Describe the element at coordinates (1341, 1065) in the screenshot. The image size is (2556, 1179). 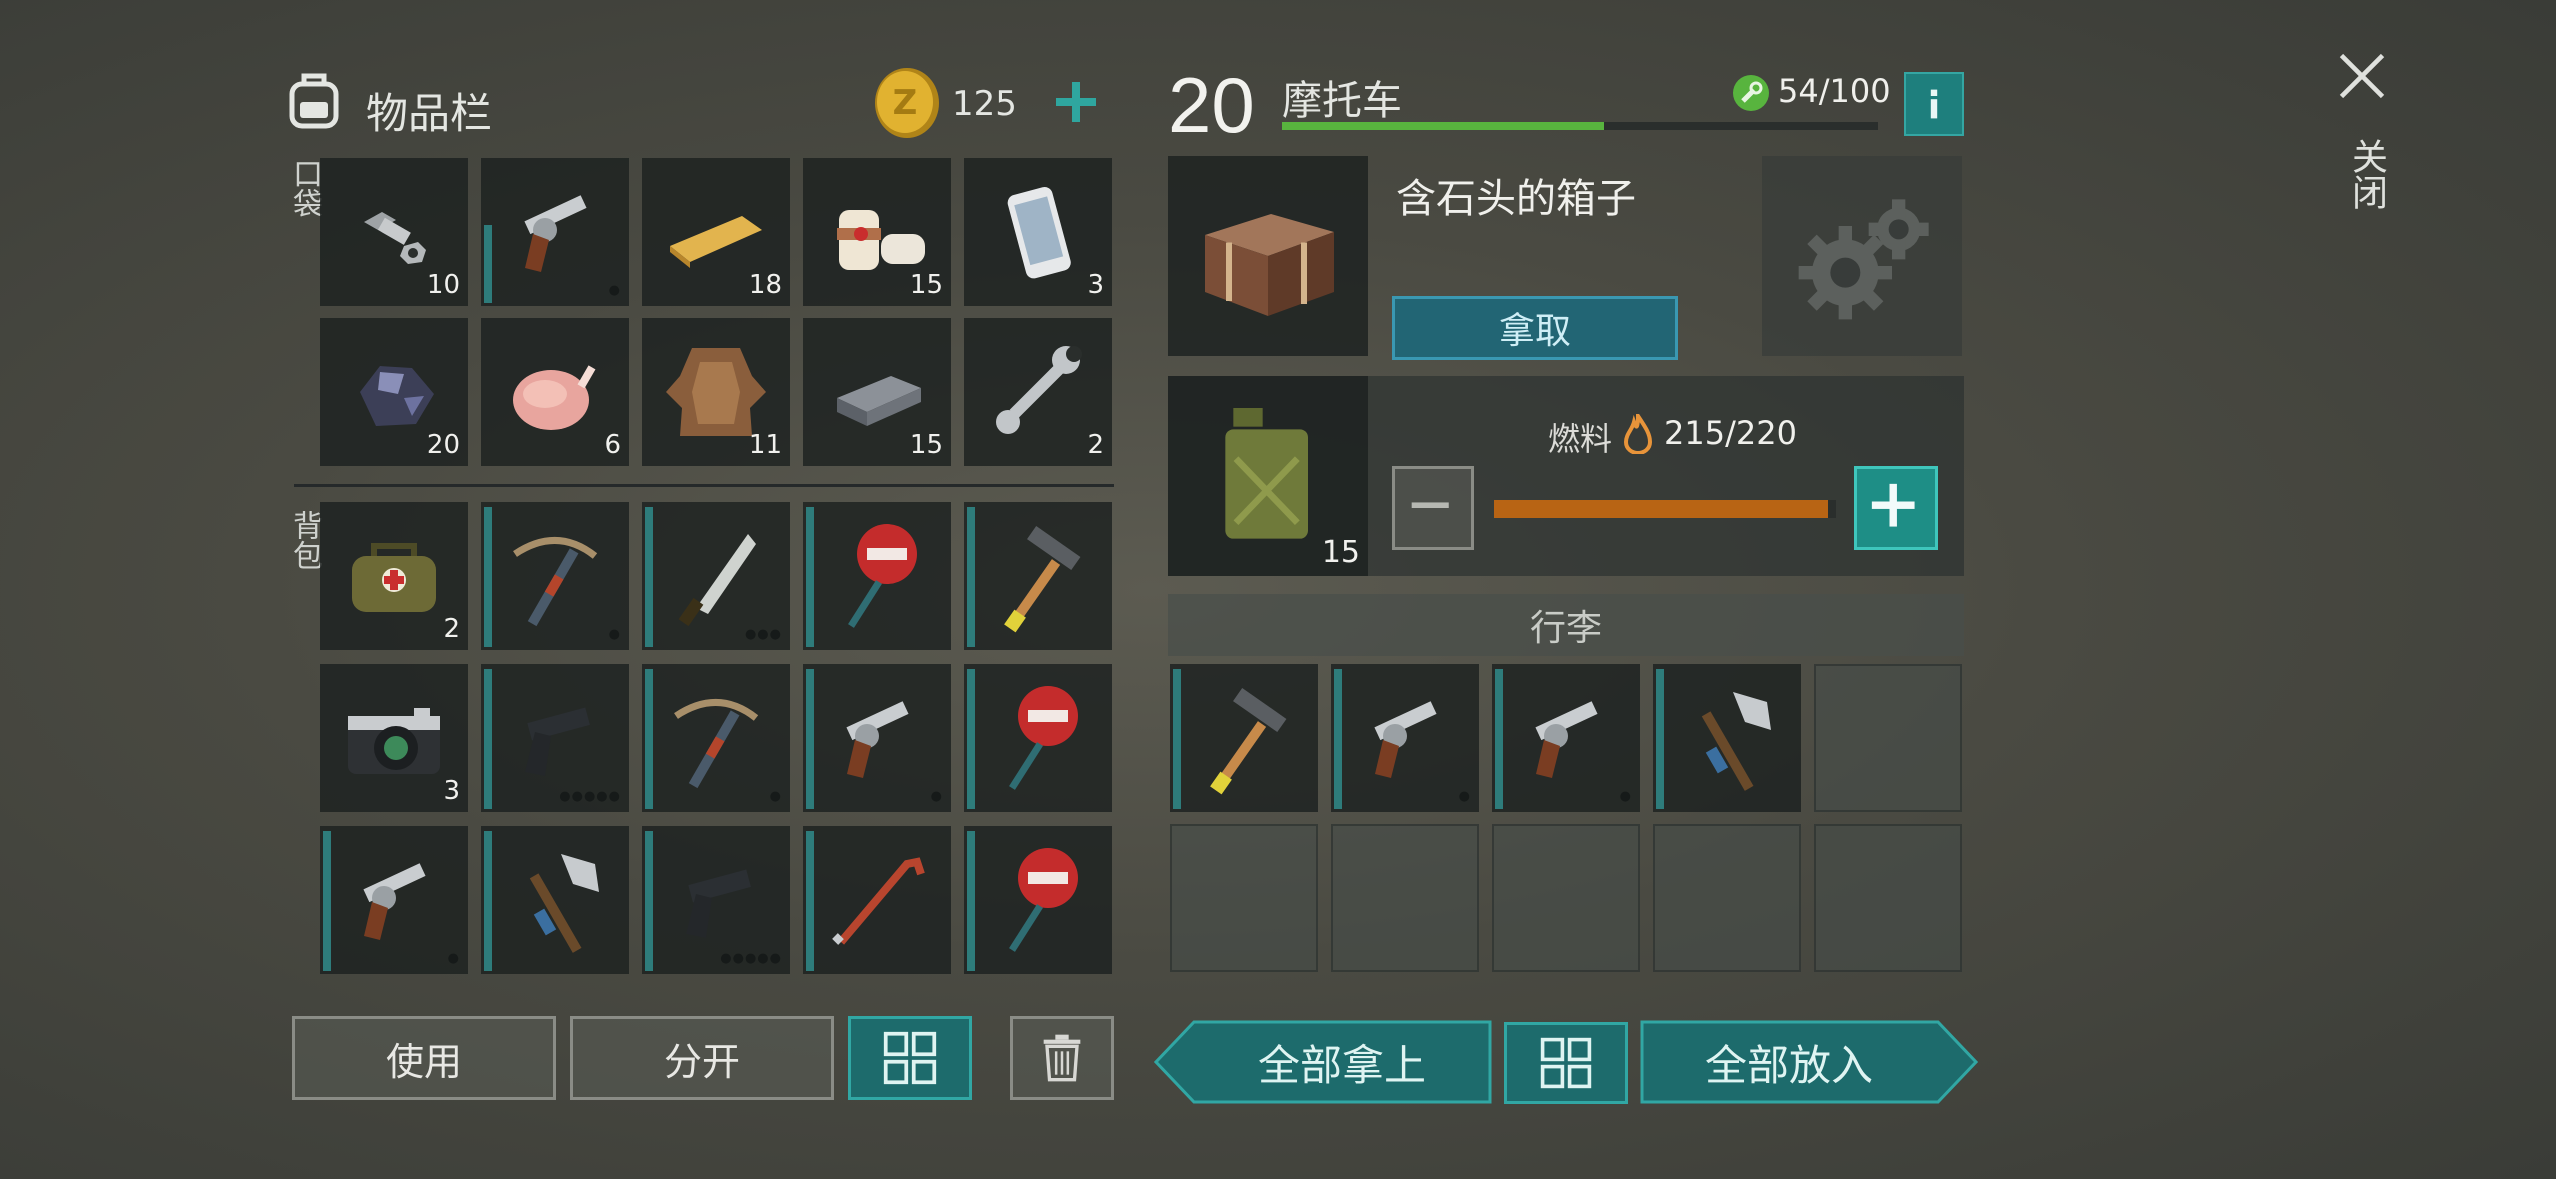
I see `take-all-label: 全部拿上` at that location.